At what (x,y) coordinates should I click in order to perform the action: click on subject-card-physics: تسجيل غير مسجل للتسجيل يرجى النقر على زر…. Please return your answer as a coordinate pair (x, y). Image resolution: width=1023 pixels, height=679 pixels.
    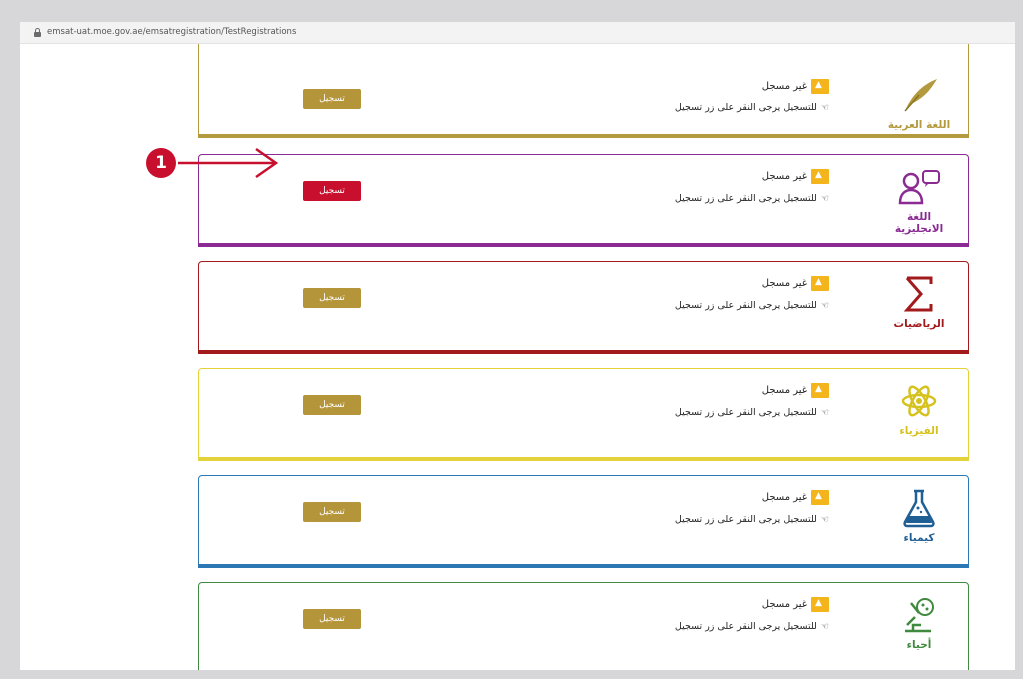
    Looking at the image, I should click on (583, 414).